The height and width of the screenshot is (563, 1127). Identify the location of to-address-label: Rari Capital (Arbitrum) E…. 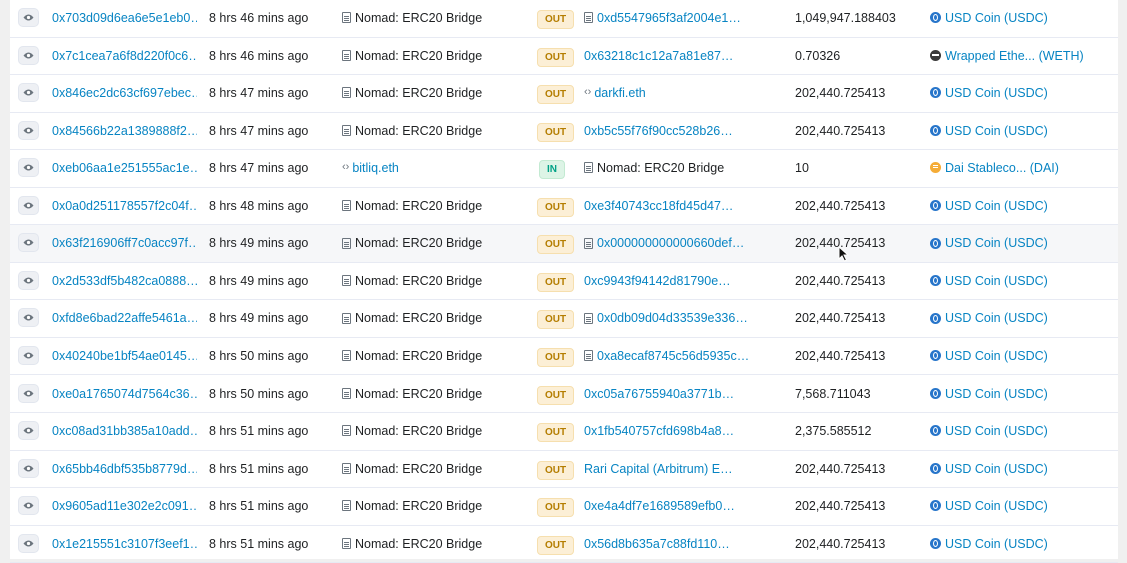
(658, 469).